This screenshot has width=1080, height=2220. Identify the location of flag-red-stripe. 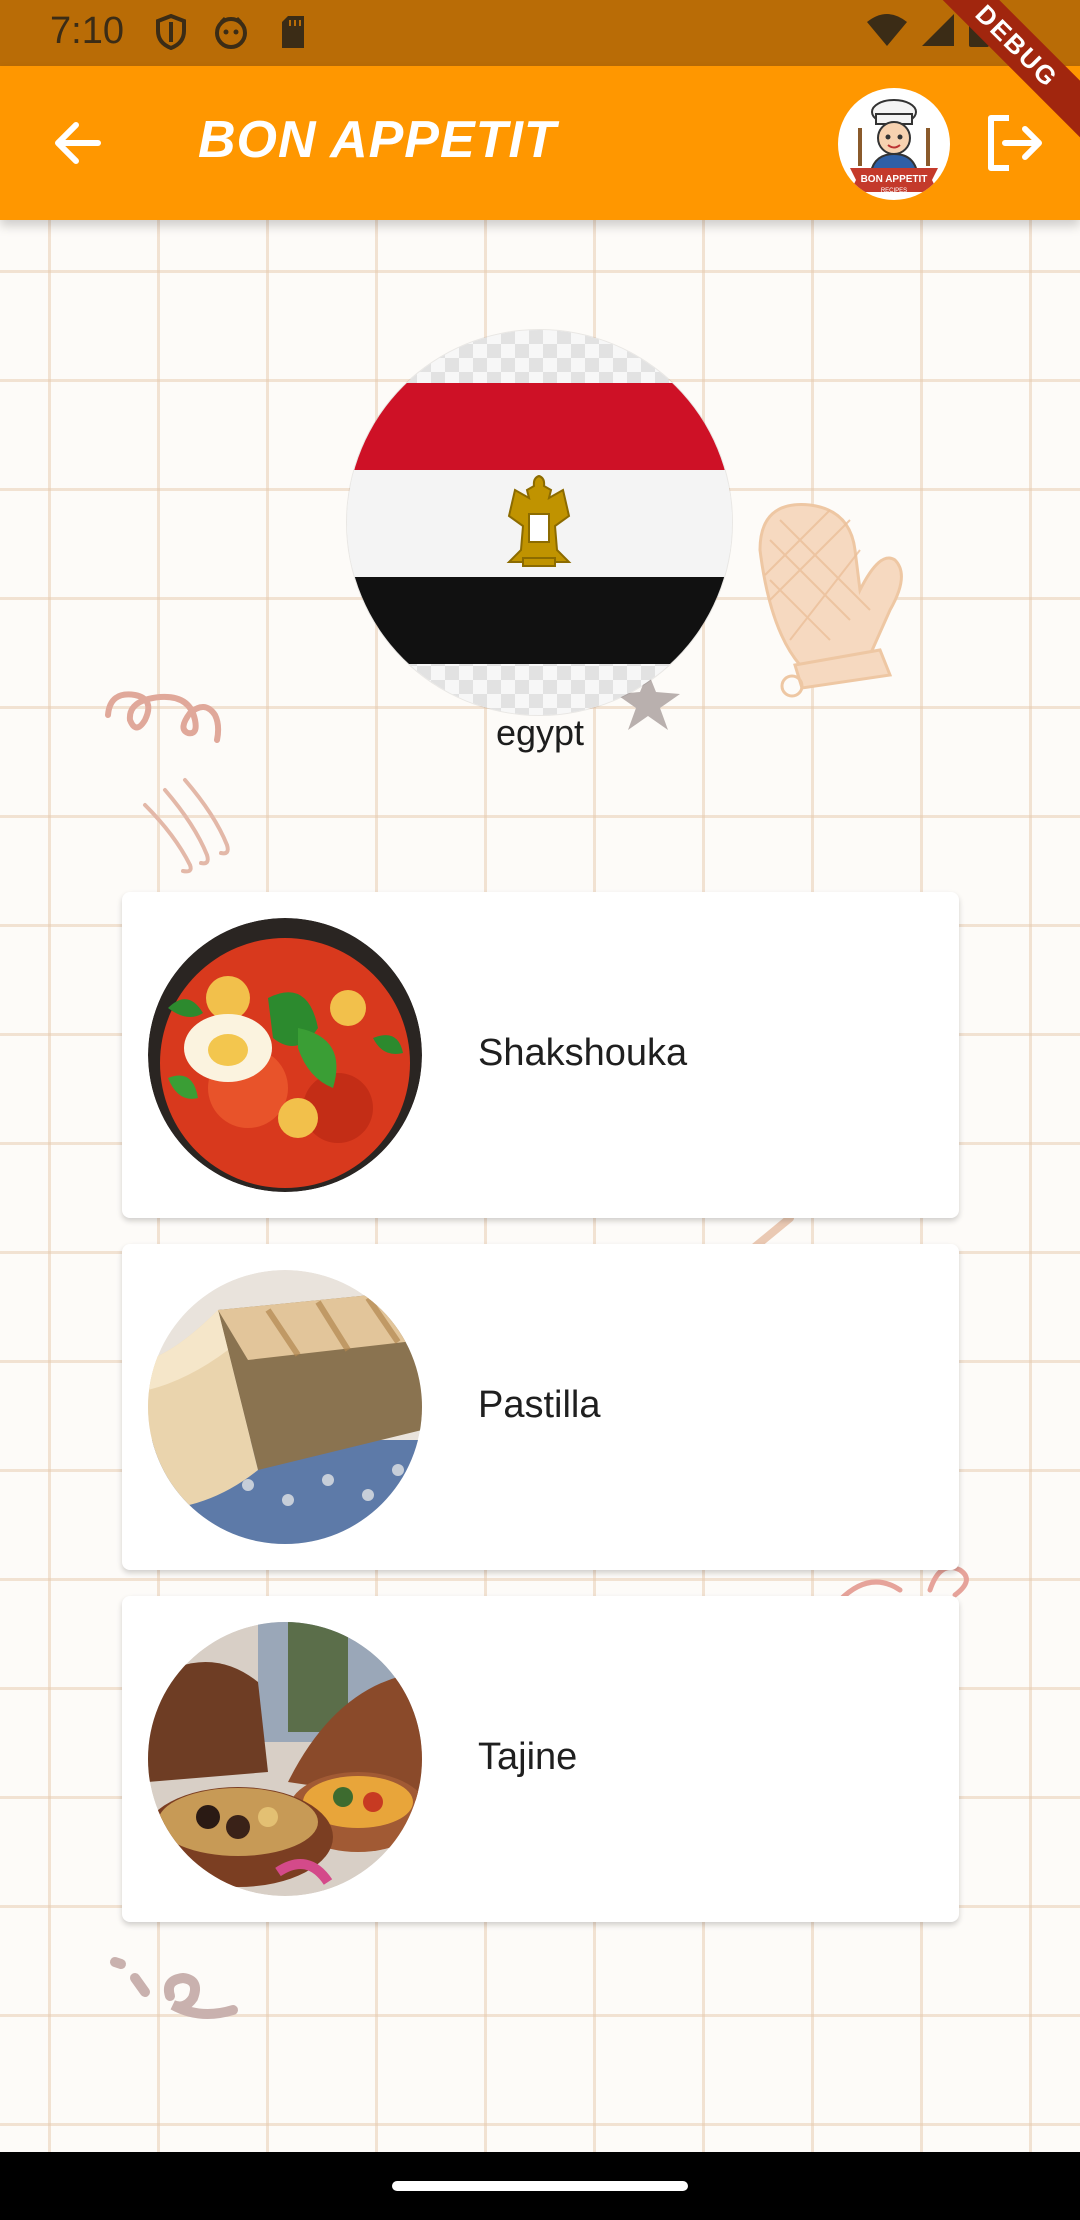
(539, 426).